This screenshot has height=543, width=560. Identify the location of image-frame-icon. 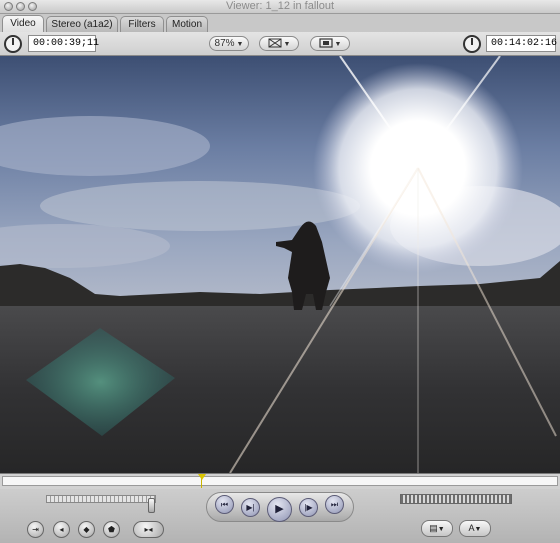
(325, 43).